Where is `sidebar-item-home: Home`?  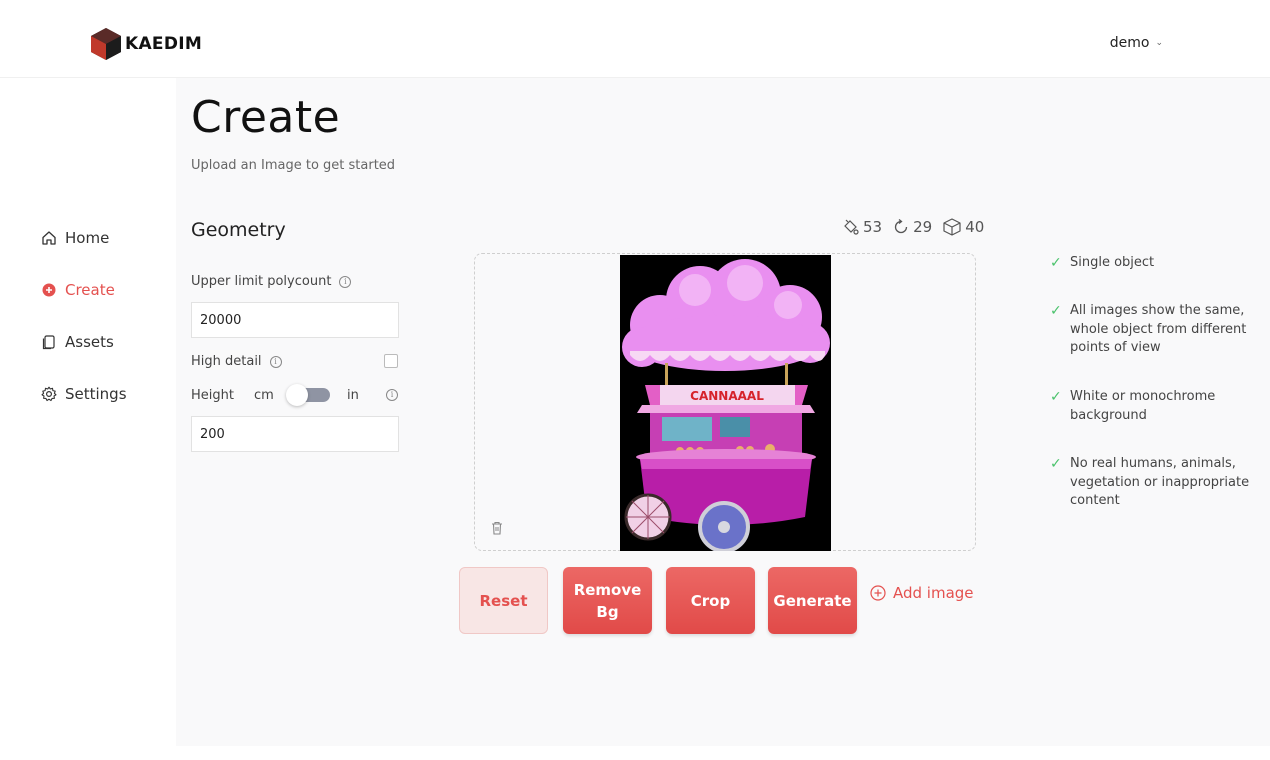
sidebar-item-home: Home is located at coordinates (75, 238).